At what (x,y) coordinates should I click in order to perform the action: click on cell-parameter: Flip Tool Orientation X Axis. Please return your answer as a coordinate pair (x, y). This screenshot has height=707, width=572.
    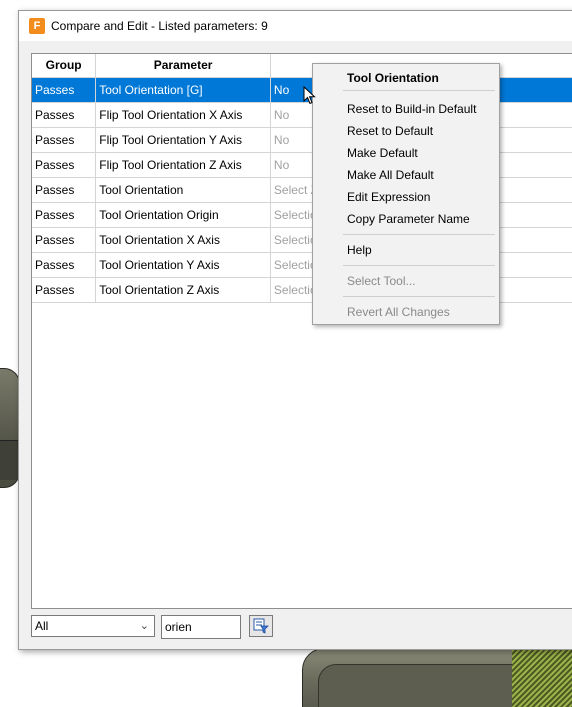
    Looking at the image, I should click on (183, 115).